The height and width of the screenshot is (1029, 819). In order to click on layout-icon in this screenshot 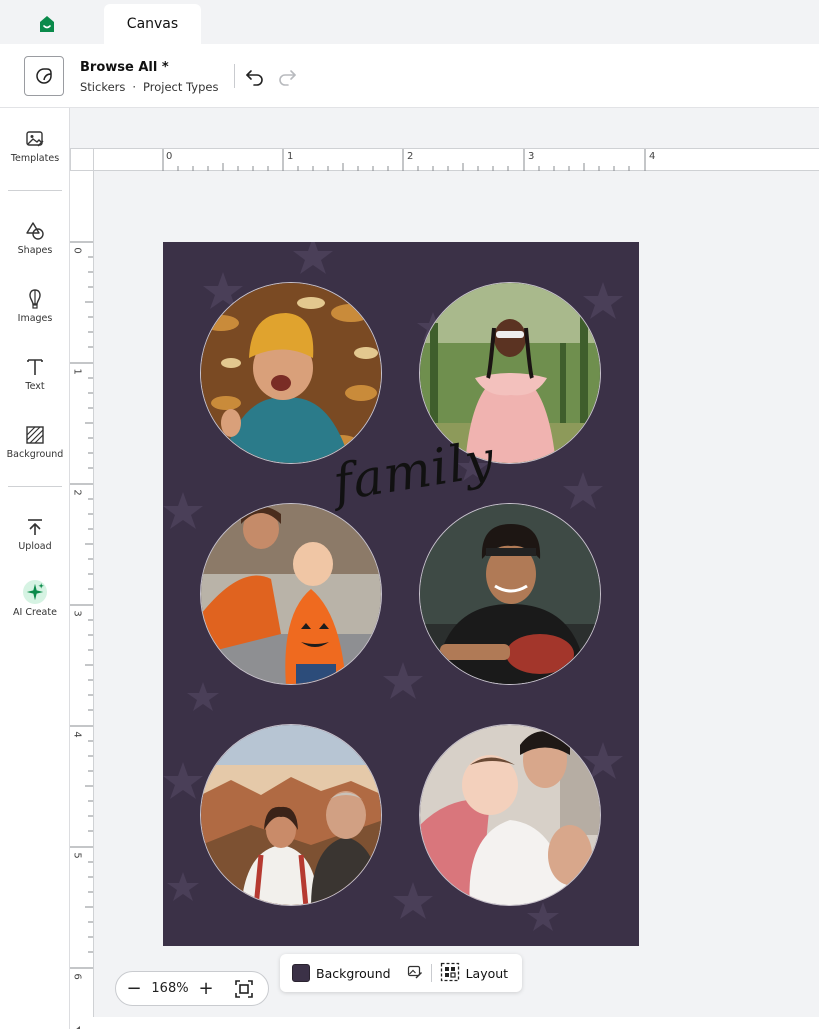, I will do `click(450, 973)`.